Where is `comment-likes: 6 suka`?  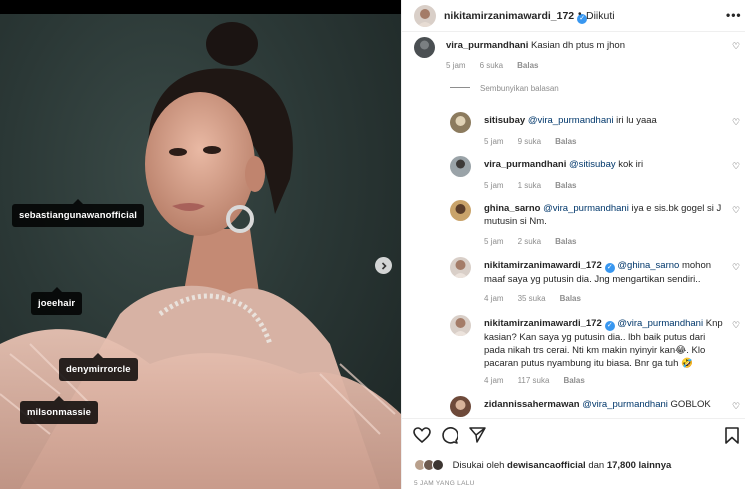
comment-likes: 6 suka is located at coordinates (492, 65).